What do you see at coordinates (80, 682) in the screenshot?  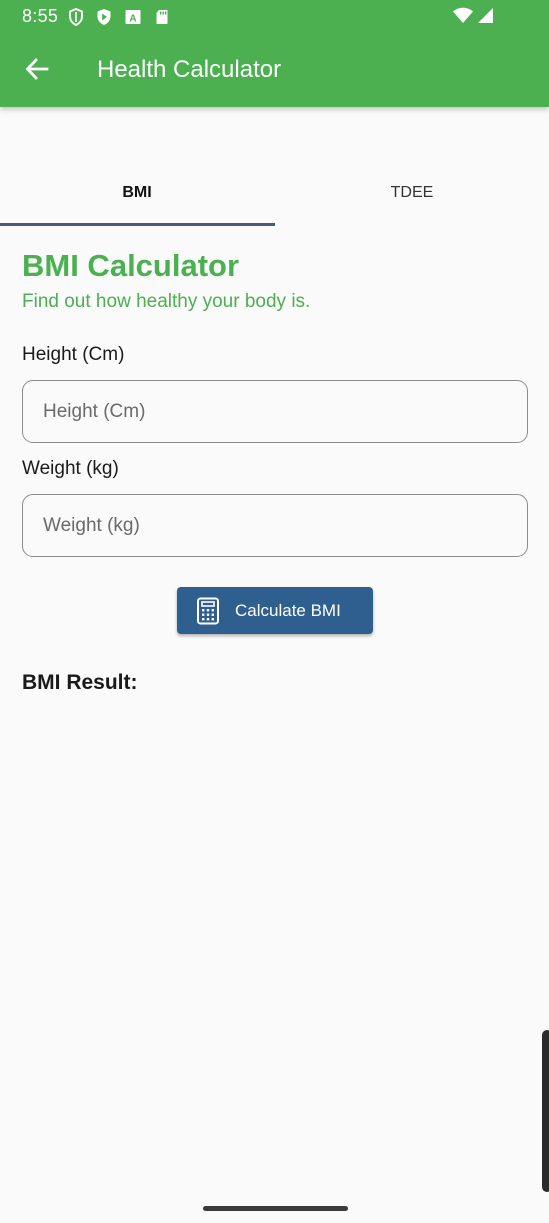 I see `bmi-result-label: BMI Result:` at bounding box center [80, 682].